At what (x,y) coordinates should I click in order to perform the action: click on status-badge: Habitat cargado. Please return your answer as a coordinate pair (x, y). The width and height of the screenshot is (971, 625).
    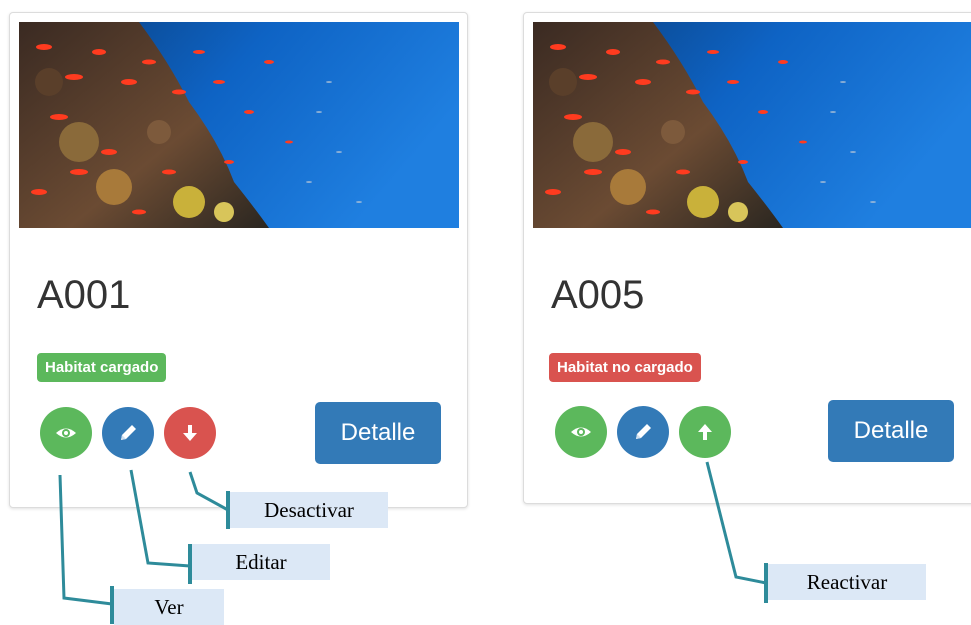
    Looking at the image, I should click on (102, 367).